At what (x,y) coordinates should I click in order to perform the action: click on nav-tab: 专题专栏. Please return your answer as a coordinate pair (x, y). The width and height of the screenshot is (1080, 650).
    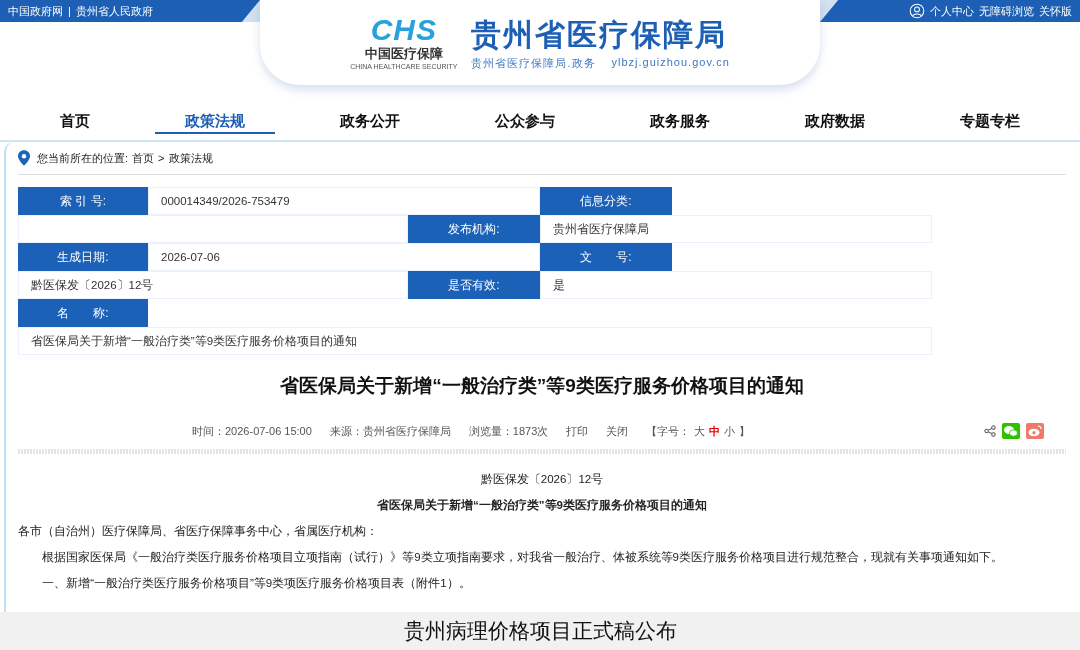
    Looking at the image, I should click on (990, 120).